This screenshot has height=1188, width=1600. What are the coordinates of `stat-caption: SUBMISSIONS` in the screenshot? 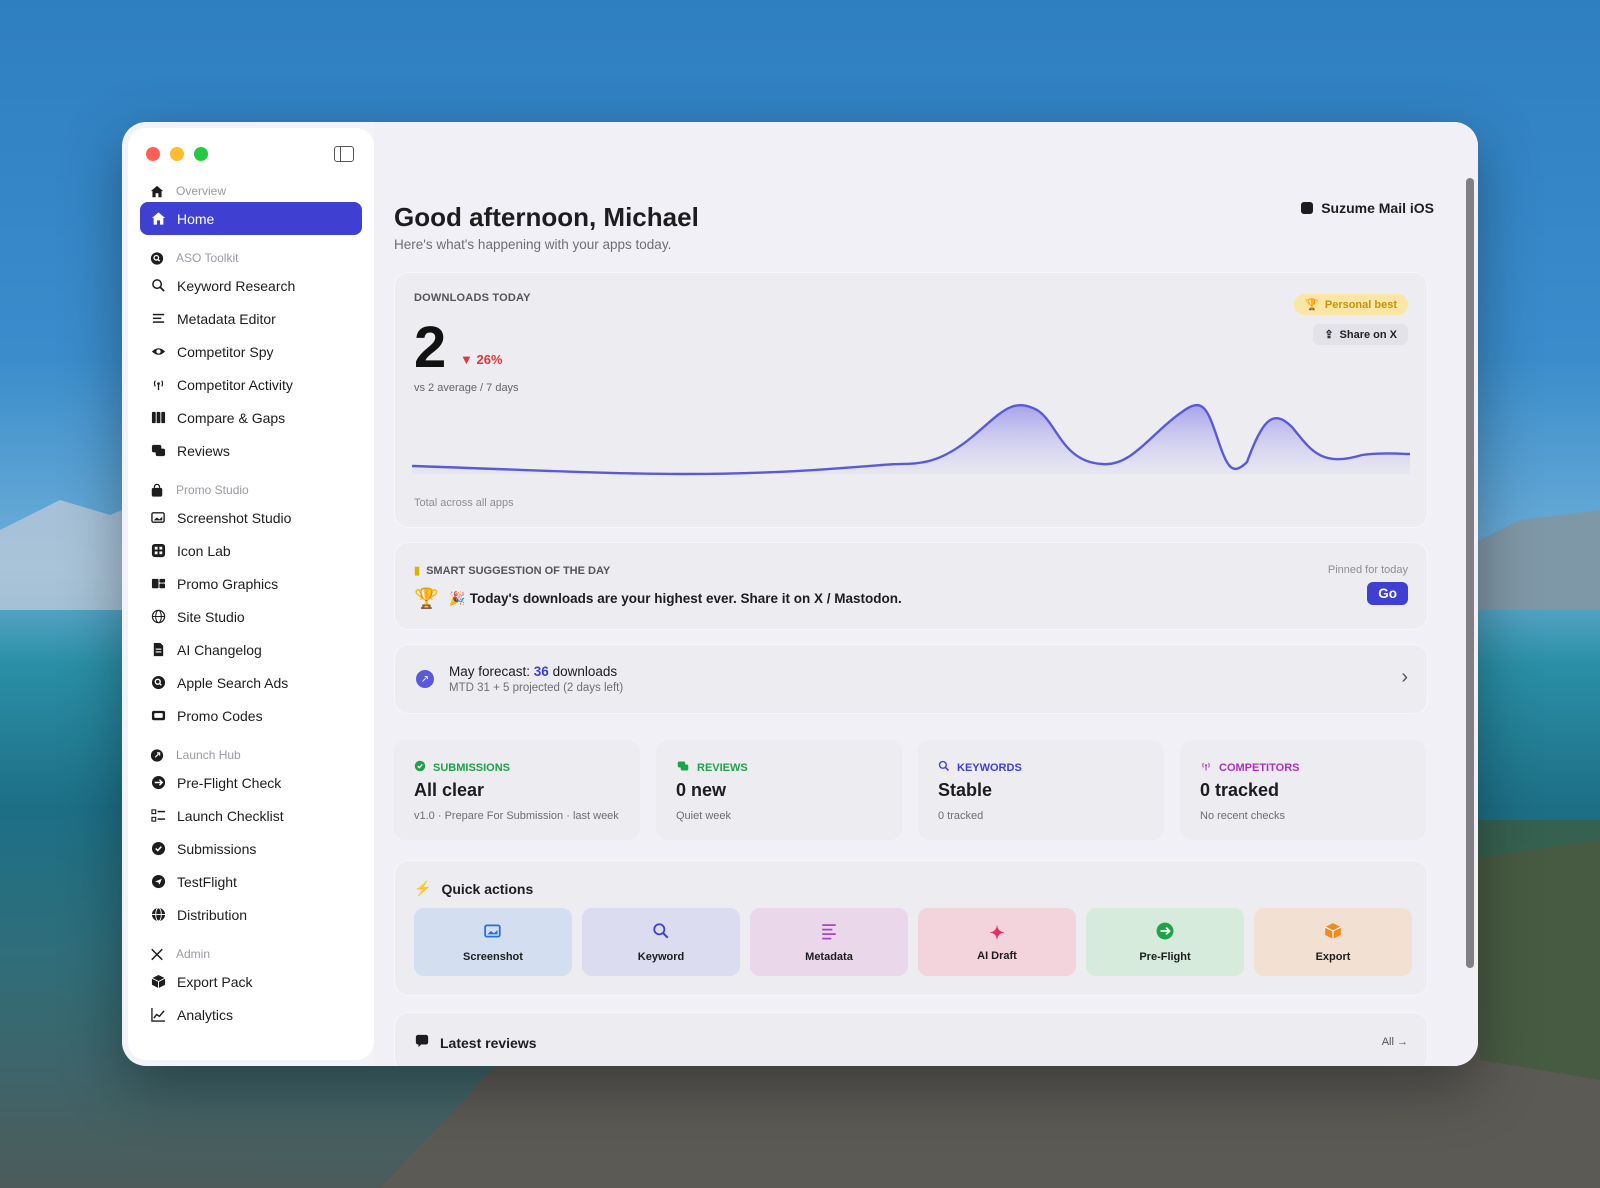 It's located at (462, 767).